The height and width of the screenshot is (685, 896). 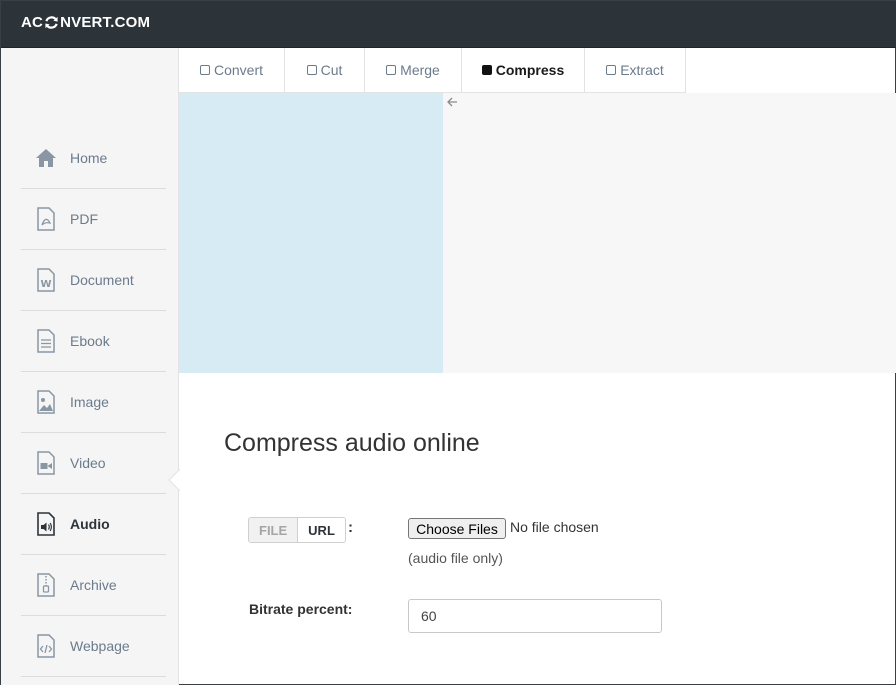 What do you see at coordinates (100, 646) in the screenshot?
I see `sidebar-item-label: Webpage` at bounding box center [100, 646].